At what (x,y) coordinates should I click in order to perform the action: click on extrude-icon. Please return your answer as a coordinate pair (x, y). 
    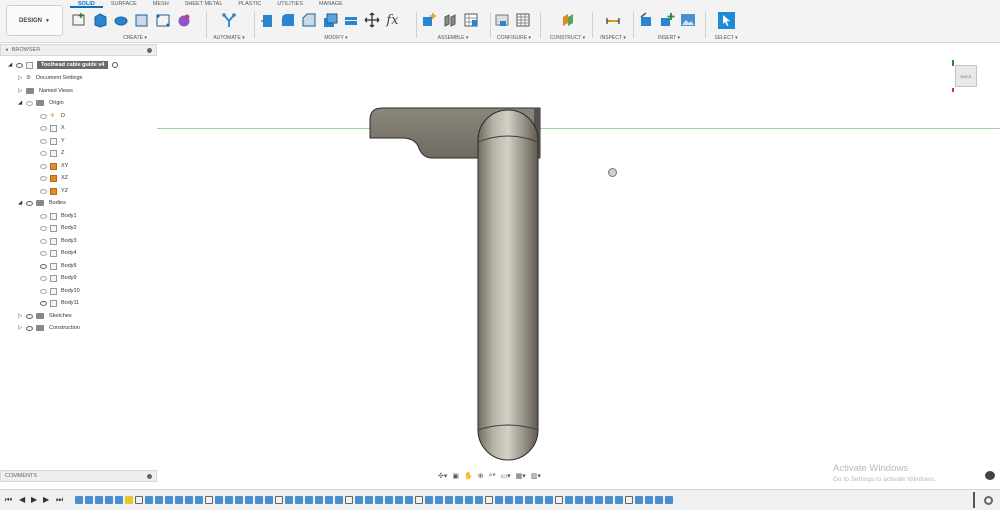
    Looking at the image, I should click on (99, 20).